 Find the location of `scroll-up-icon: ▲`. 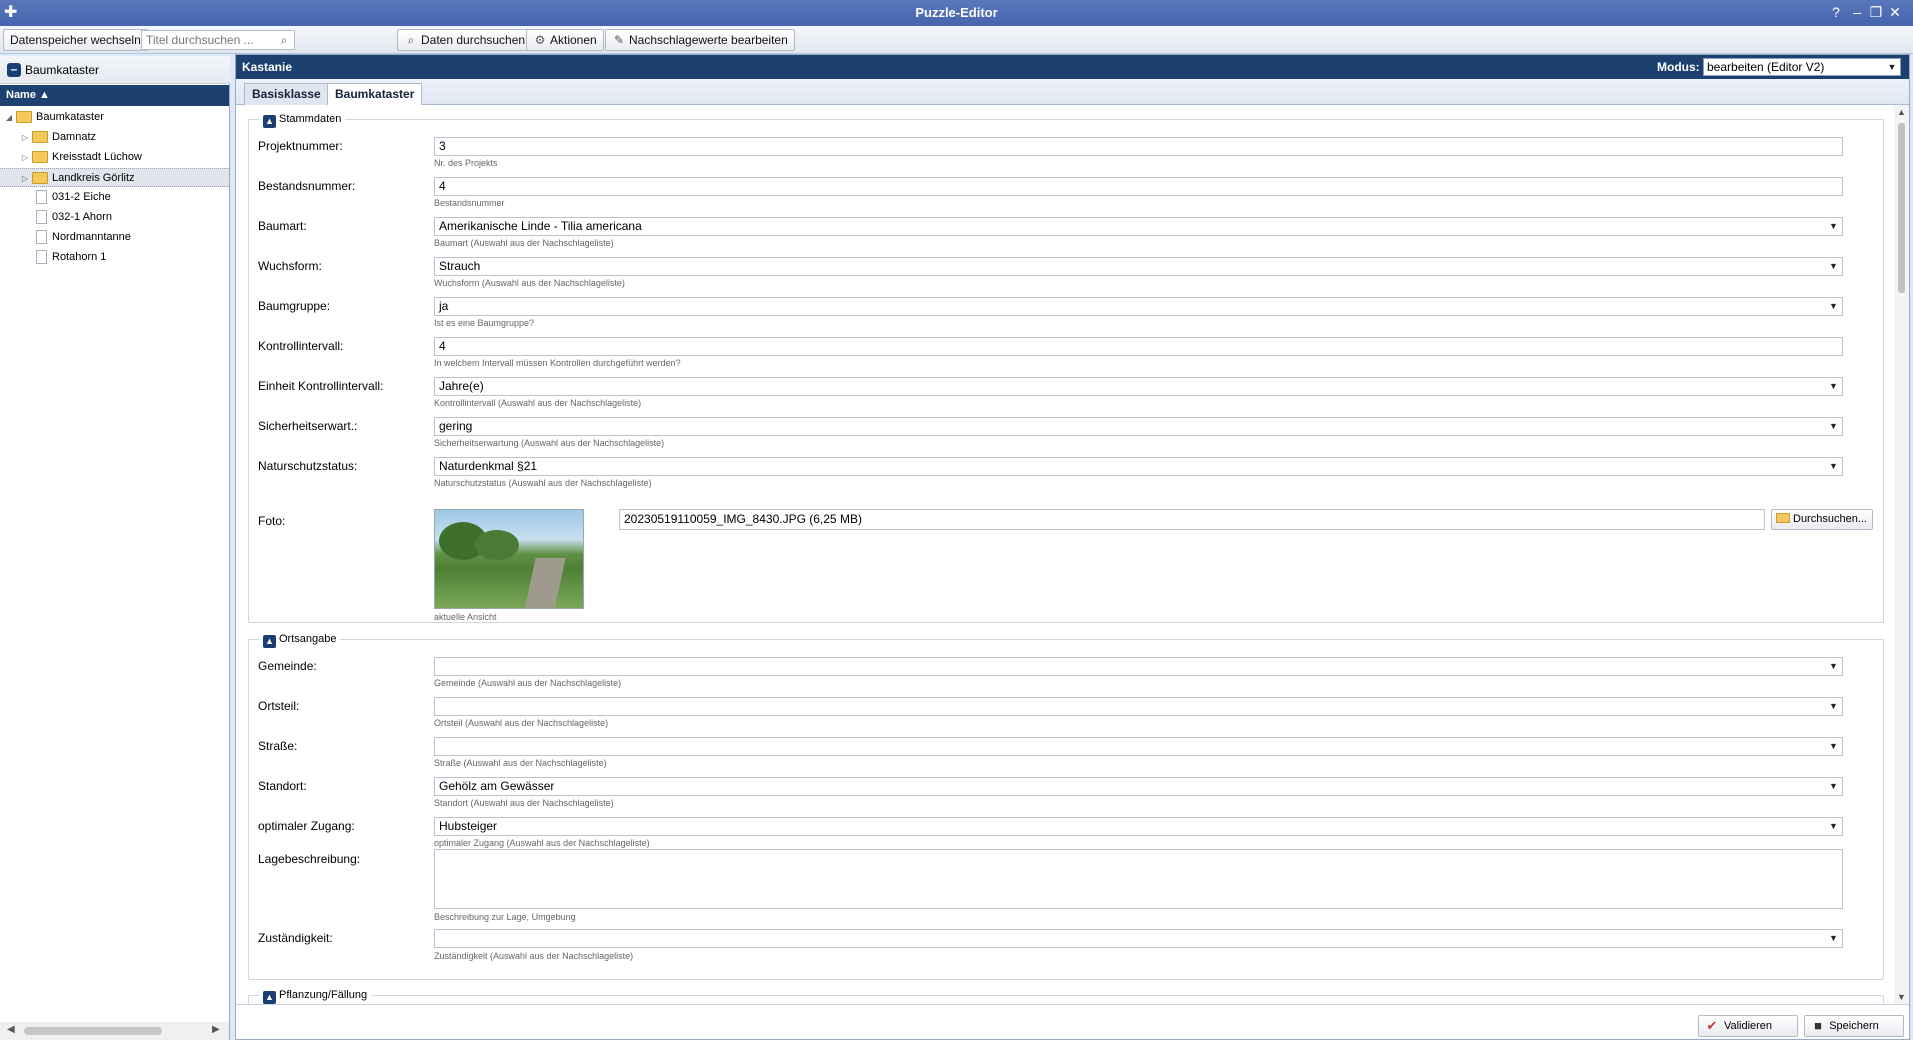

scroll-up-icon: ▲ is located at coordinates (1901, 112).